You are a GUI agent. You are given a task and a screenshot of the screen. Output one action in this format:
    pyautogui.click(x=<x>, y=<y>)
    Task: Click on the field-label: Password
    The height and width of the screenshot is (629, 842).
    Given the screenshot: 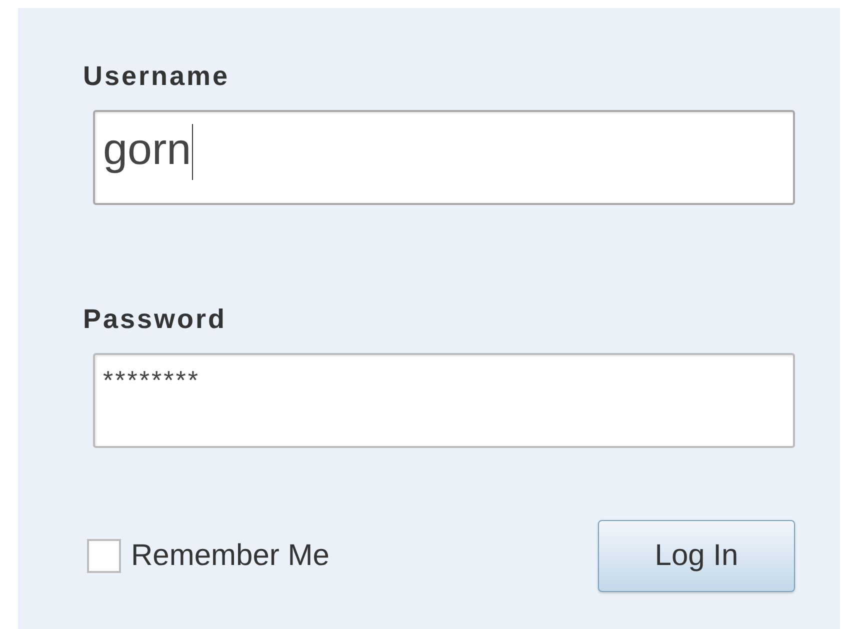 What is the action you would take?
    pyautogui.click(x=155, y=319)
    